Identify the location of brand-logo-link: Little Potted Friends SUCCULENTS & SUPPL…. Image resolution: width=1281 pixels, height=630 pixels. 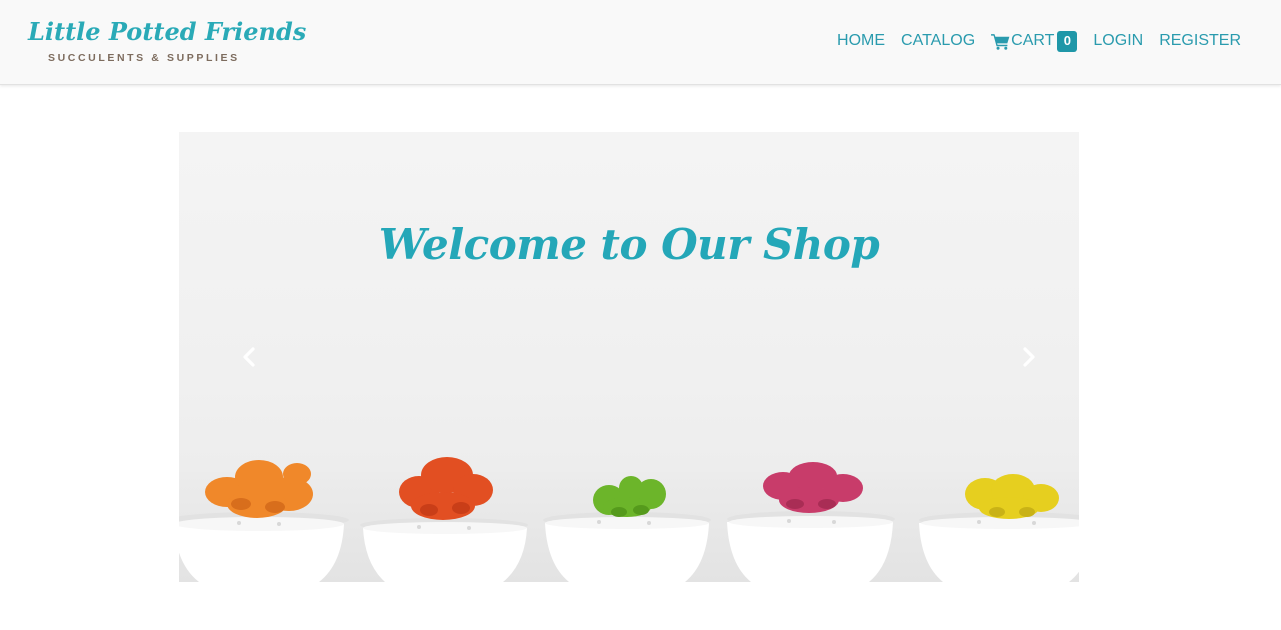
(167, 39).